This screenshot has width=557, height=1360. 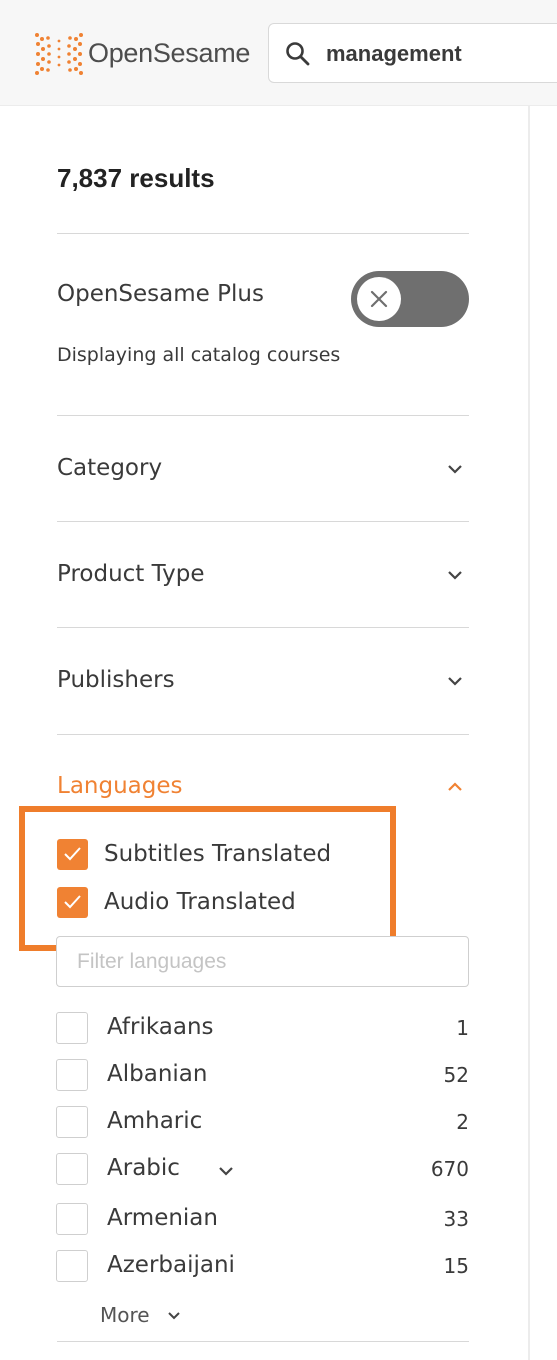 I want to click on language-count: 2, so click(x=462, y=1122).